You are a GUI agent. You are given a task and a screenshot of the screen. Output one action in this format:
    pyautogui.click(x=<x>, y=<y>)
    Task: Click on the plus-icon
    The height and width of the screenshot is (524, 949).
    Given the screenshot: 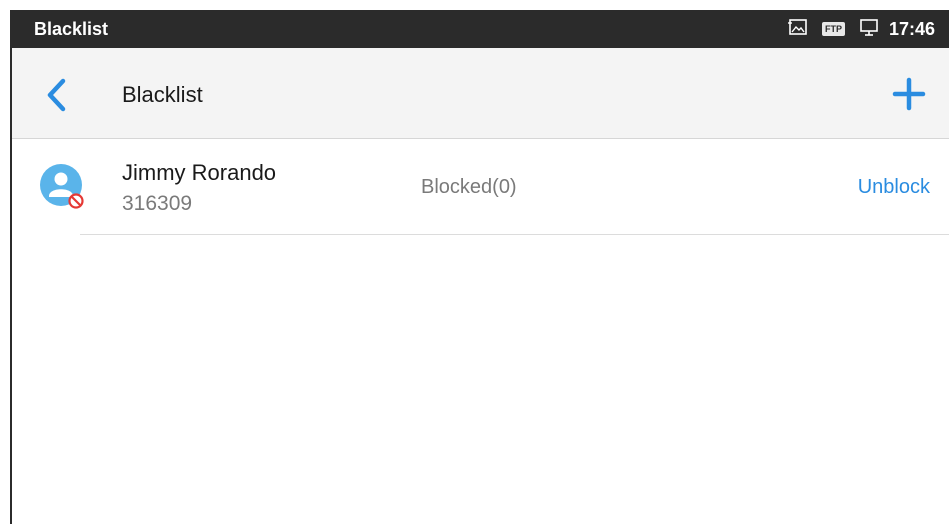 What is the action you would take?
    pyautogui.click(x=909, y=94)
    